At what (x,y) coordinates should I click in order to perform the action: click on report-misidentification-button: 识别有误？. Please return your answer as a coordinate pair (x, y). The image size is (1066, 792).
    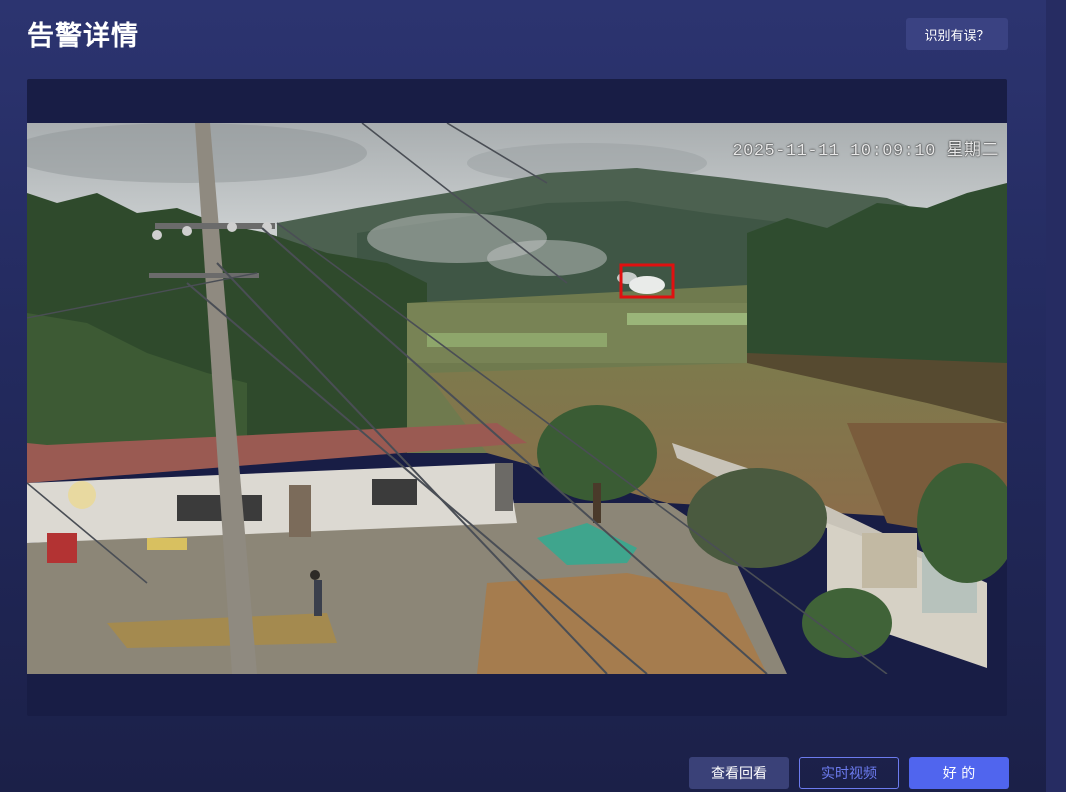
    Looking at the image, I should click on (957, 34).